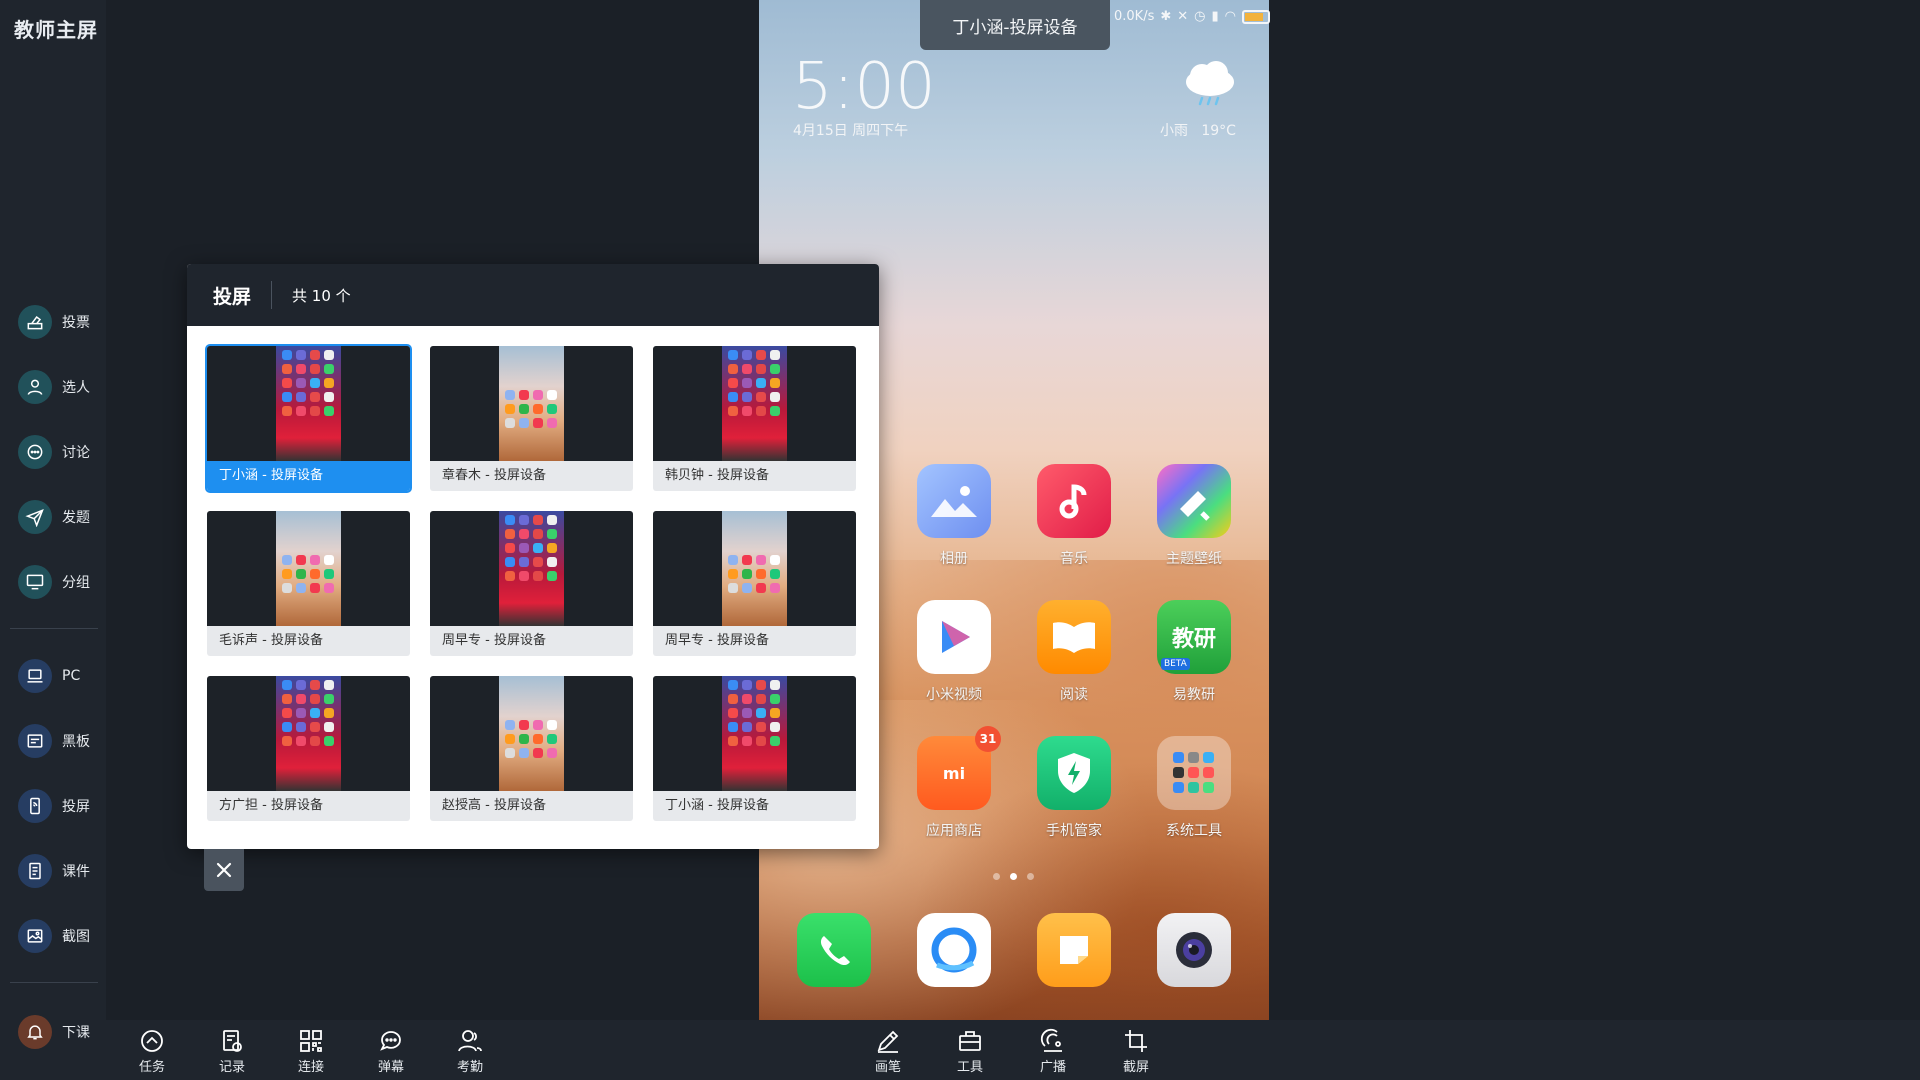 This screenshot has height=1080, width=1920. What do you see at coordinates (391, 1053) in the screenshot?
I see `barrage-button: 弹幕` at bounding box center [391, 1053].